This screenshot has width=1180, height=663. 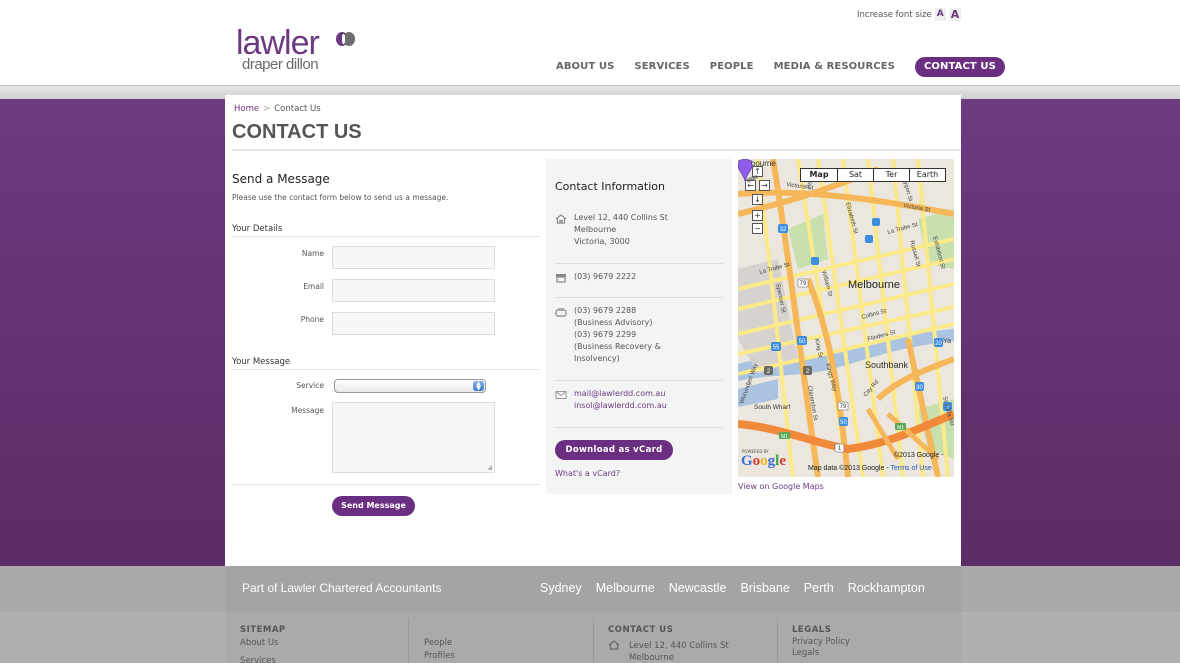 I want to click on footer-divider, so click(x=408, y=640).